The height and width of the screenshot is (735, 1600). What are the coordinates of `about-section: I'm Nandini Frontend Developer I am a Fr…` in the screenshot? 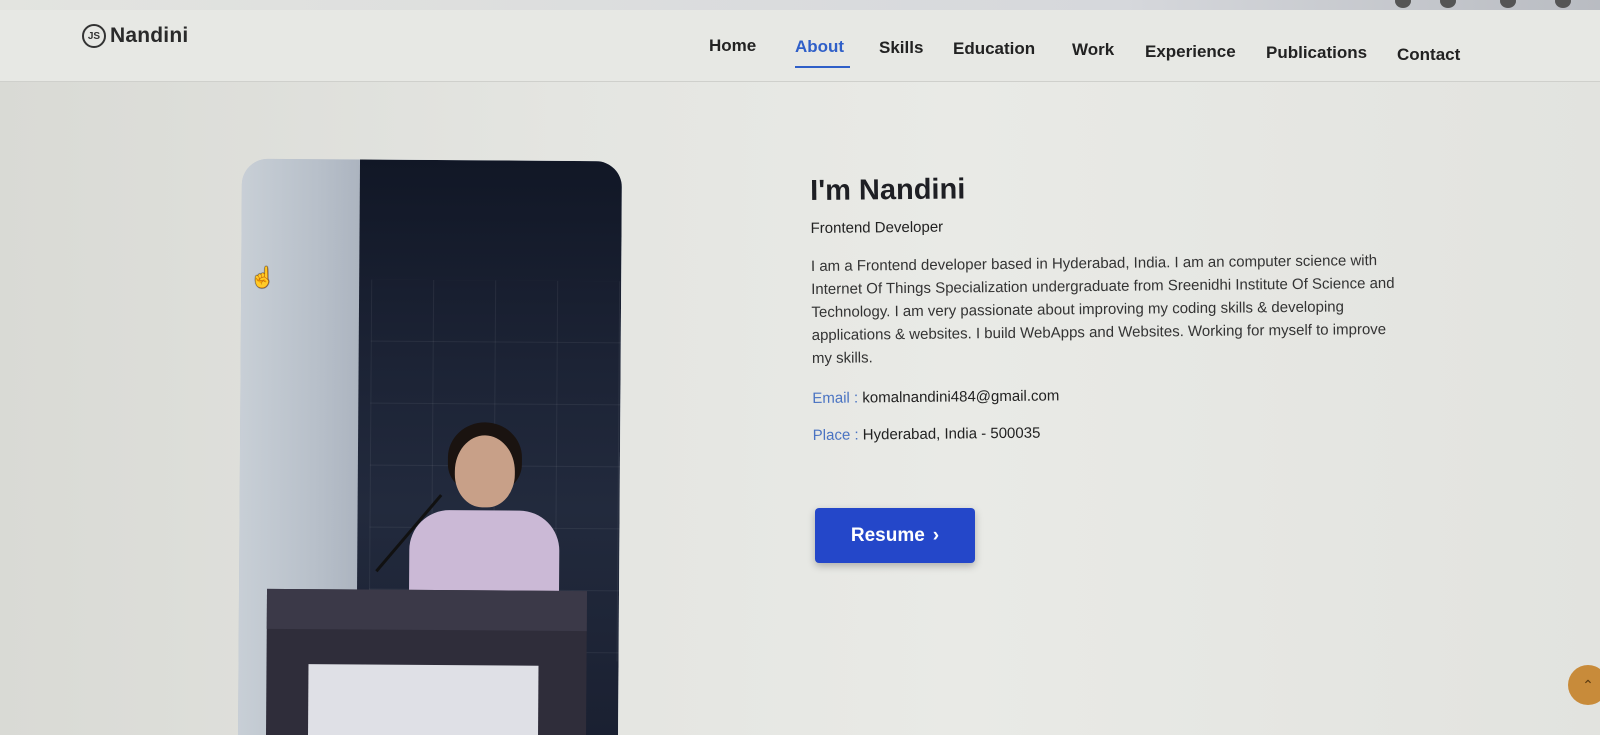 It's located at (1111, 306).